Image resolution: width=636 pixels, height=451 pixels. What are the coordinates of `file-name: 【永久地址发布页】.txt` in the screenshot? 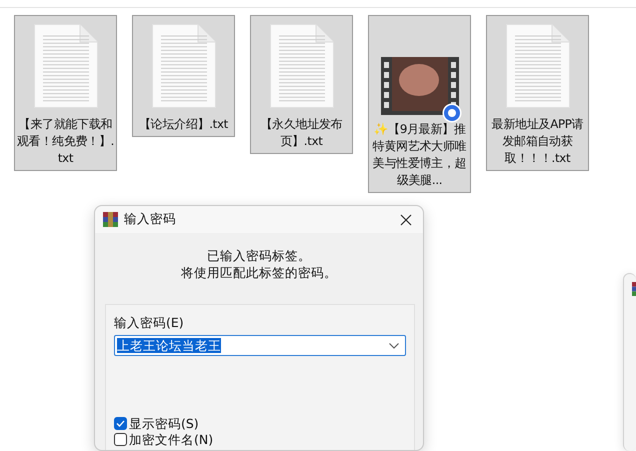 It's located at (302, 133).